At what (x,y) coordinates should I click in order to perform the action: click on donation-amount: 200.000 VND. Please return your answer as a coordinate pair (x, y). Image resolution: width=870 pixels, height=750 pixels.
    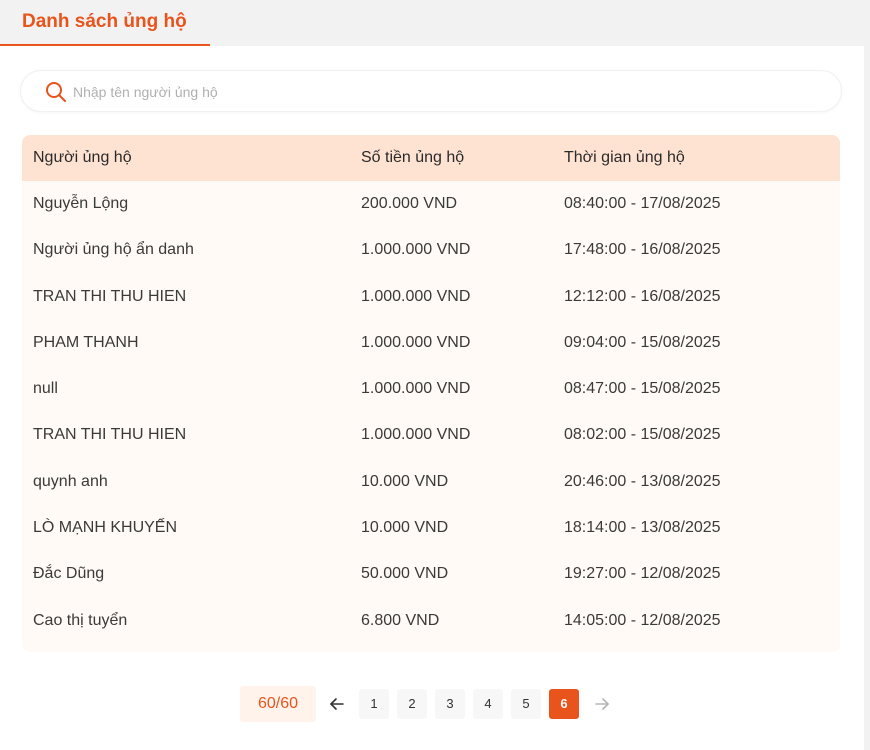
    Looking at the image, I should click on (409, 203).